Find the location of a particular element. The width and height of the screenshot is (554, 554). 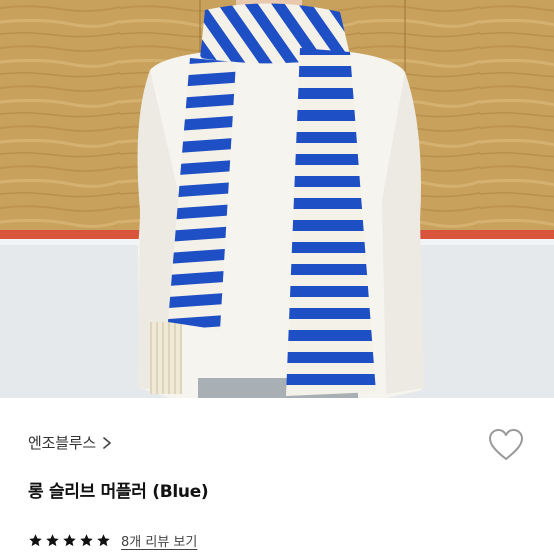

brand-link: 엔조블루스 is located at coordinates (70, 442).